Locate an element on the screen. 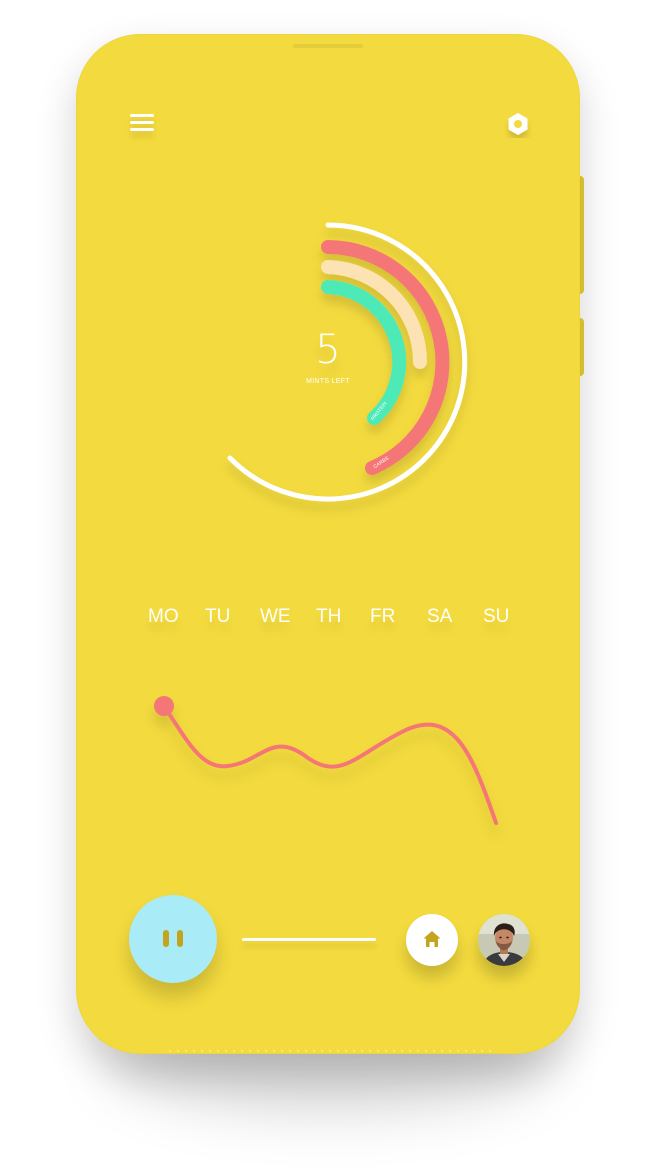  home-button is located at coordinates (432, 940).